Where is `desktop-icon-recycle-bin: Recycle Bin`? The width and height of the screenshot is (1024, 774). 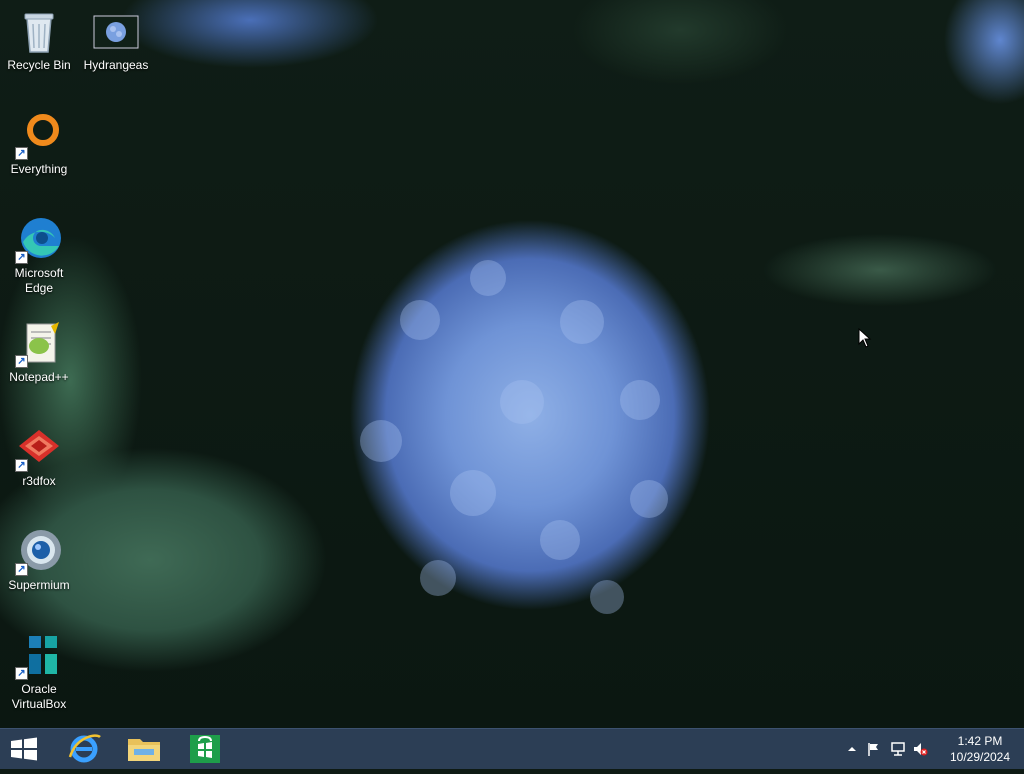
desktop-icon-recycle-bin: Recycle Bin is located at coordinates (39, 40).